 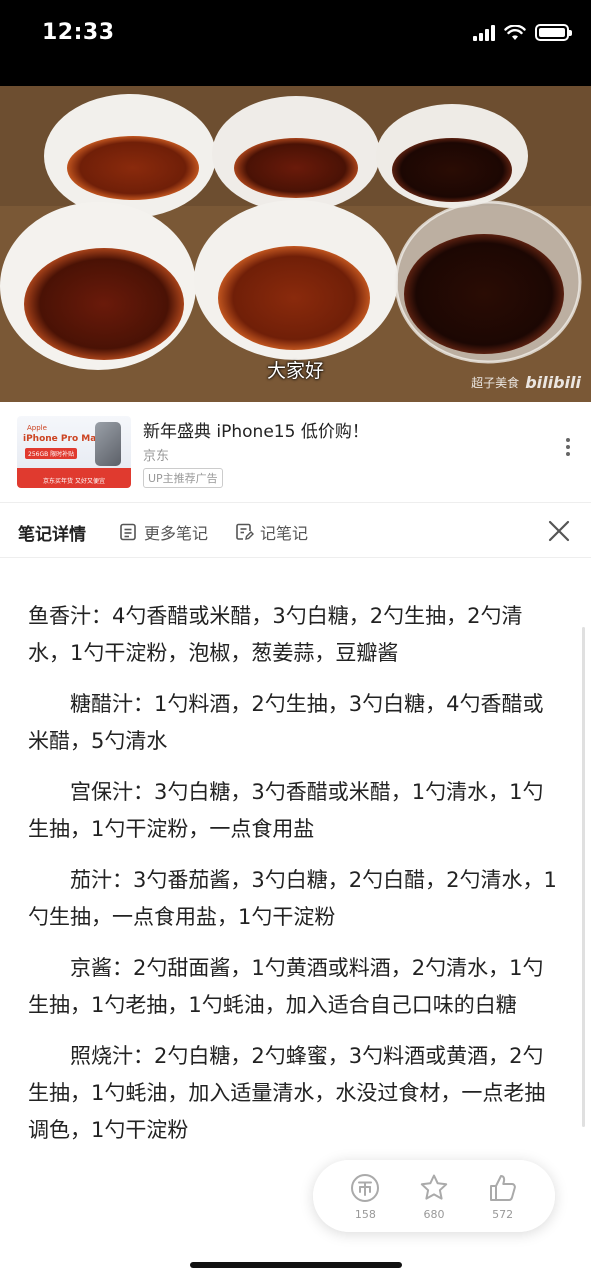 I want to click on ad-tag: UP主推荐广告, so click(x=183, y=478).